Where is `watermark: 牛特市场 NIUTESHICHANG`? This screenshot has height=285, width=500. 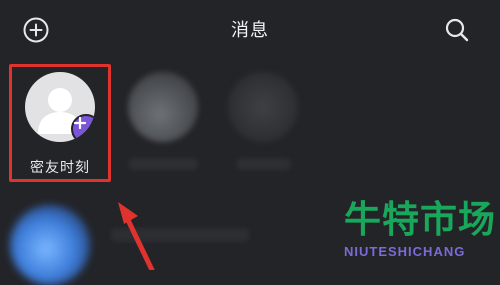 watermark: 牛特市场 NIUTESHICHANG is located at coordinates (420, 228).